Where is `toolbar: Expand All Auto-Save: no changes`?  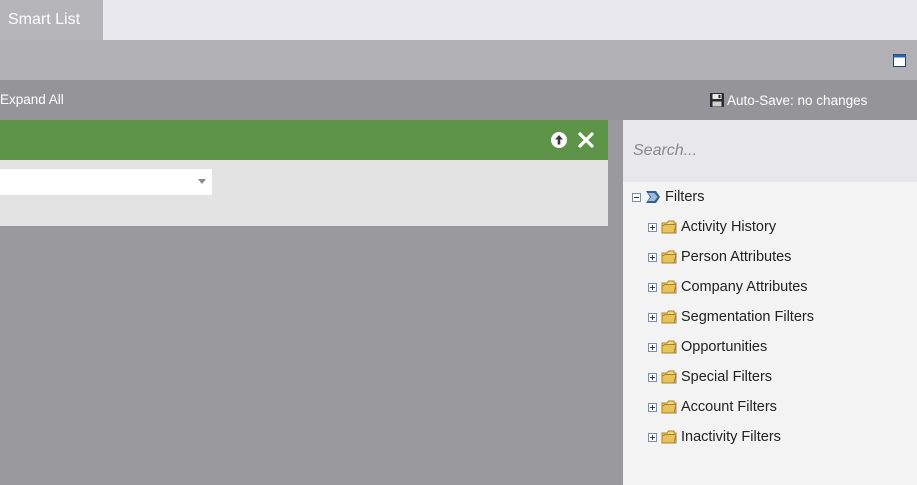 toolbar: Expand All Auto-Save: no changes is located at coordinates (458, 100).